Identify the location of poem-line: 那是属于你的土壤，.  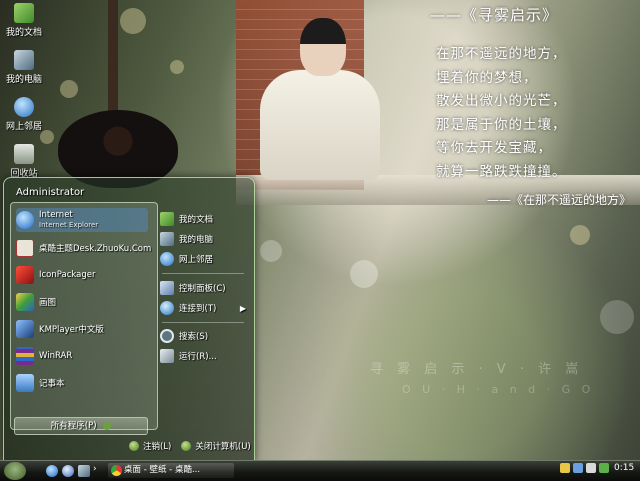
(501, 124).